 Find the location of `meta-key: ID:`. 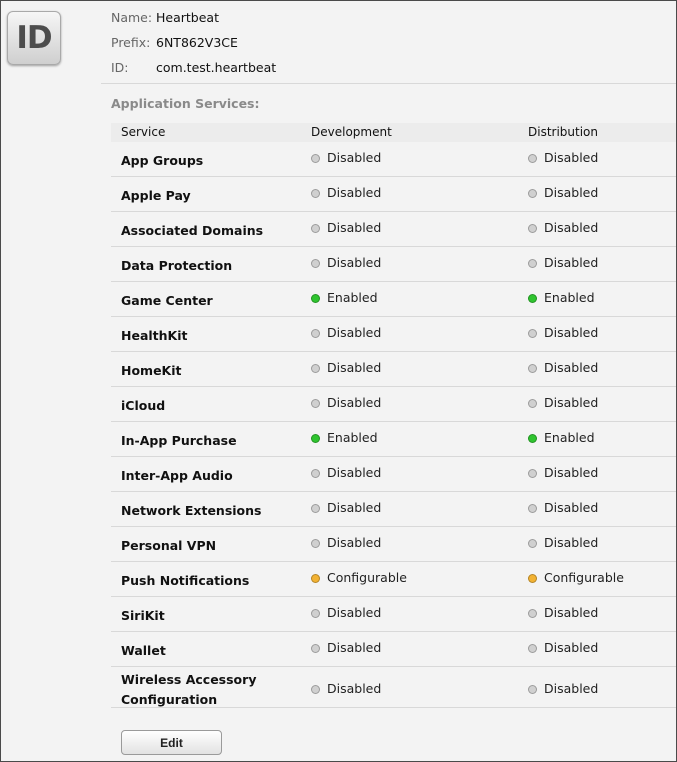

meta-key: ID: is located at coordinates (120, 67).